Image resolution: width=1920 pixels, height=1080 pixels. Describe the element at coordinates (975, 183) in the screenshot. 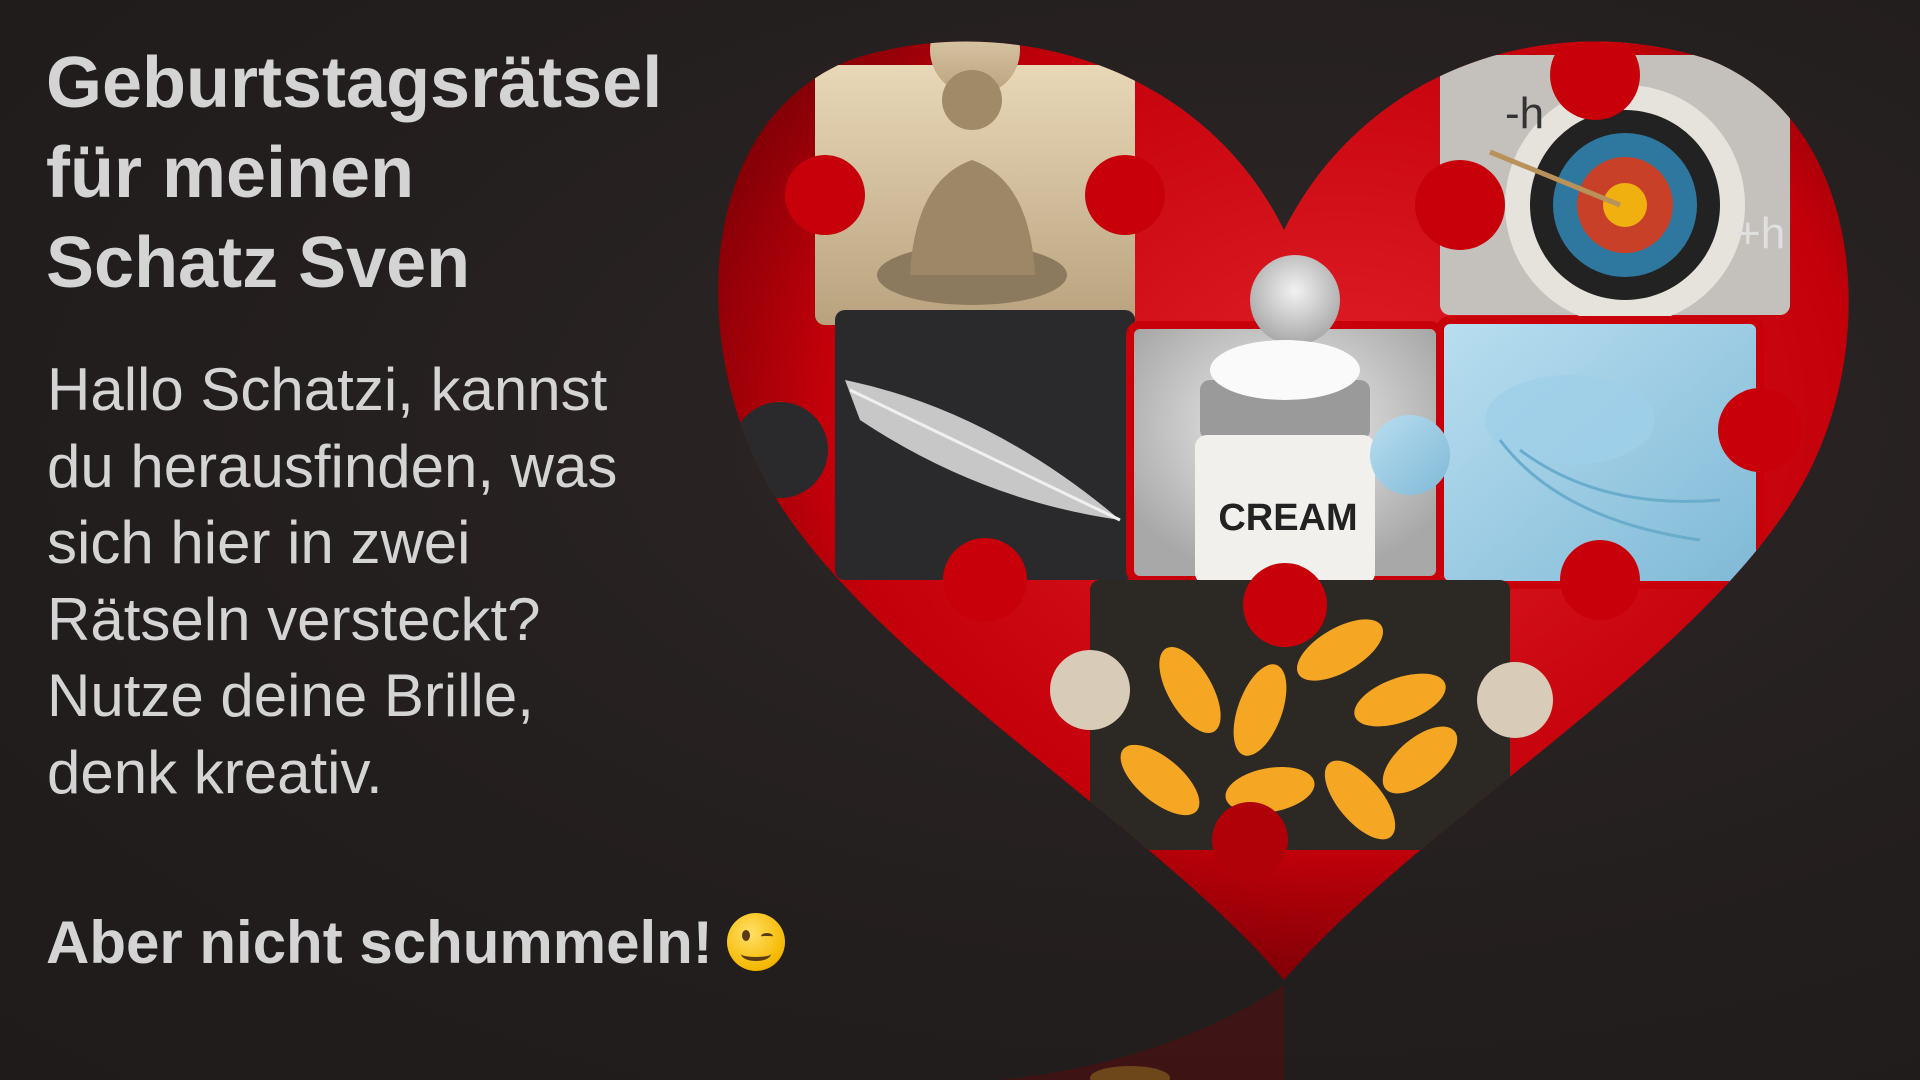

I see `buddha-puzzle-piece` at that location.